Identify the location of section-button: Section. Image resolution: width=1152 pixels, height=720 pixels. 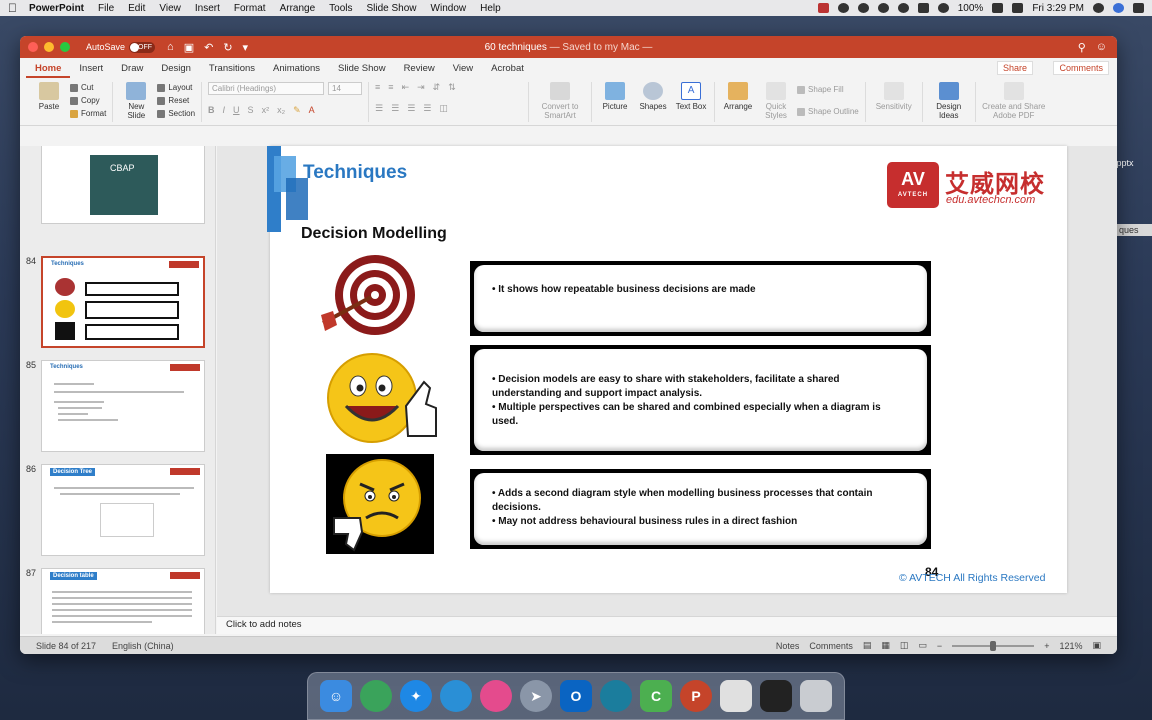
(176, 113).